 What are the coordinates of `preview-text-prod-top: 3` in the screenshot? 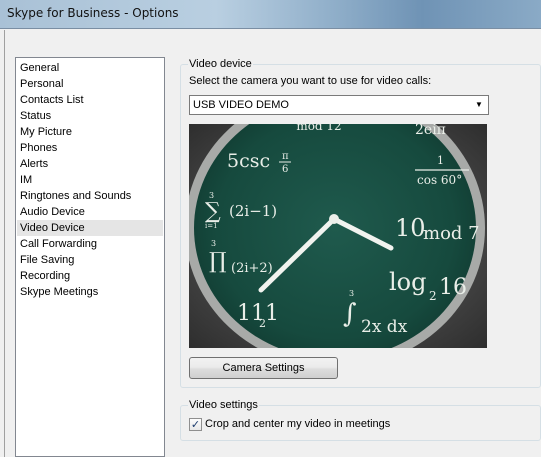 It's located at (213, 243).